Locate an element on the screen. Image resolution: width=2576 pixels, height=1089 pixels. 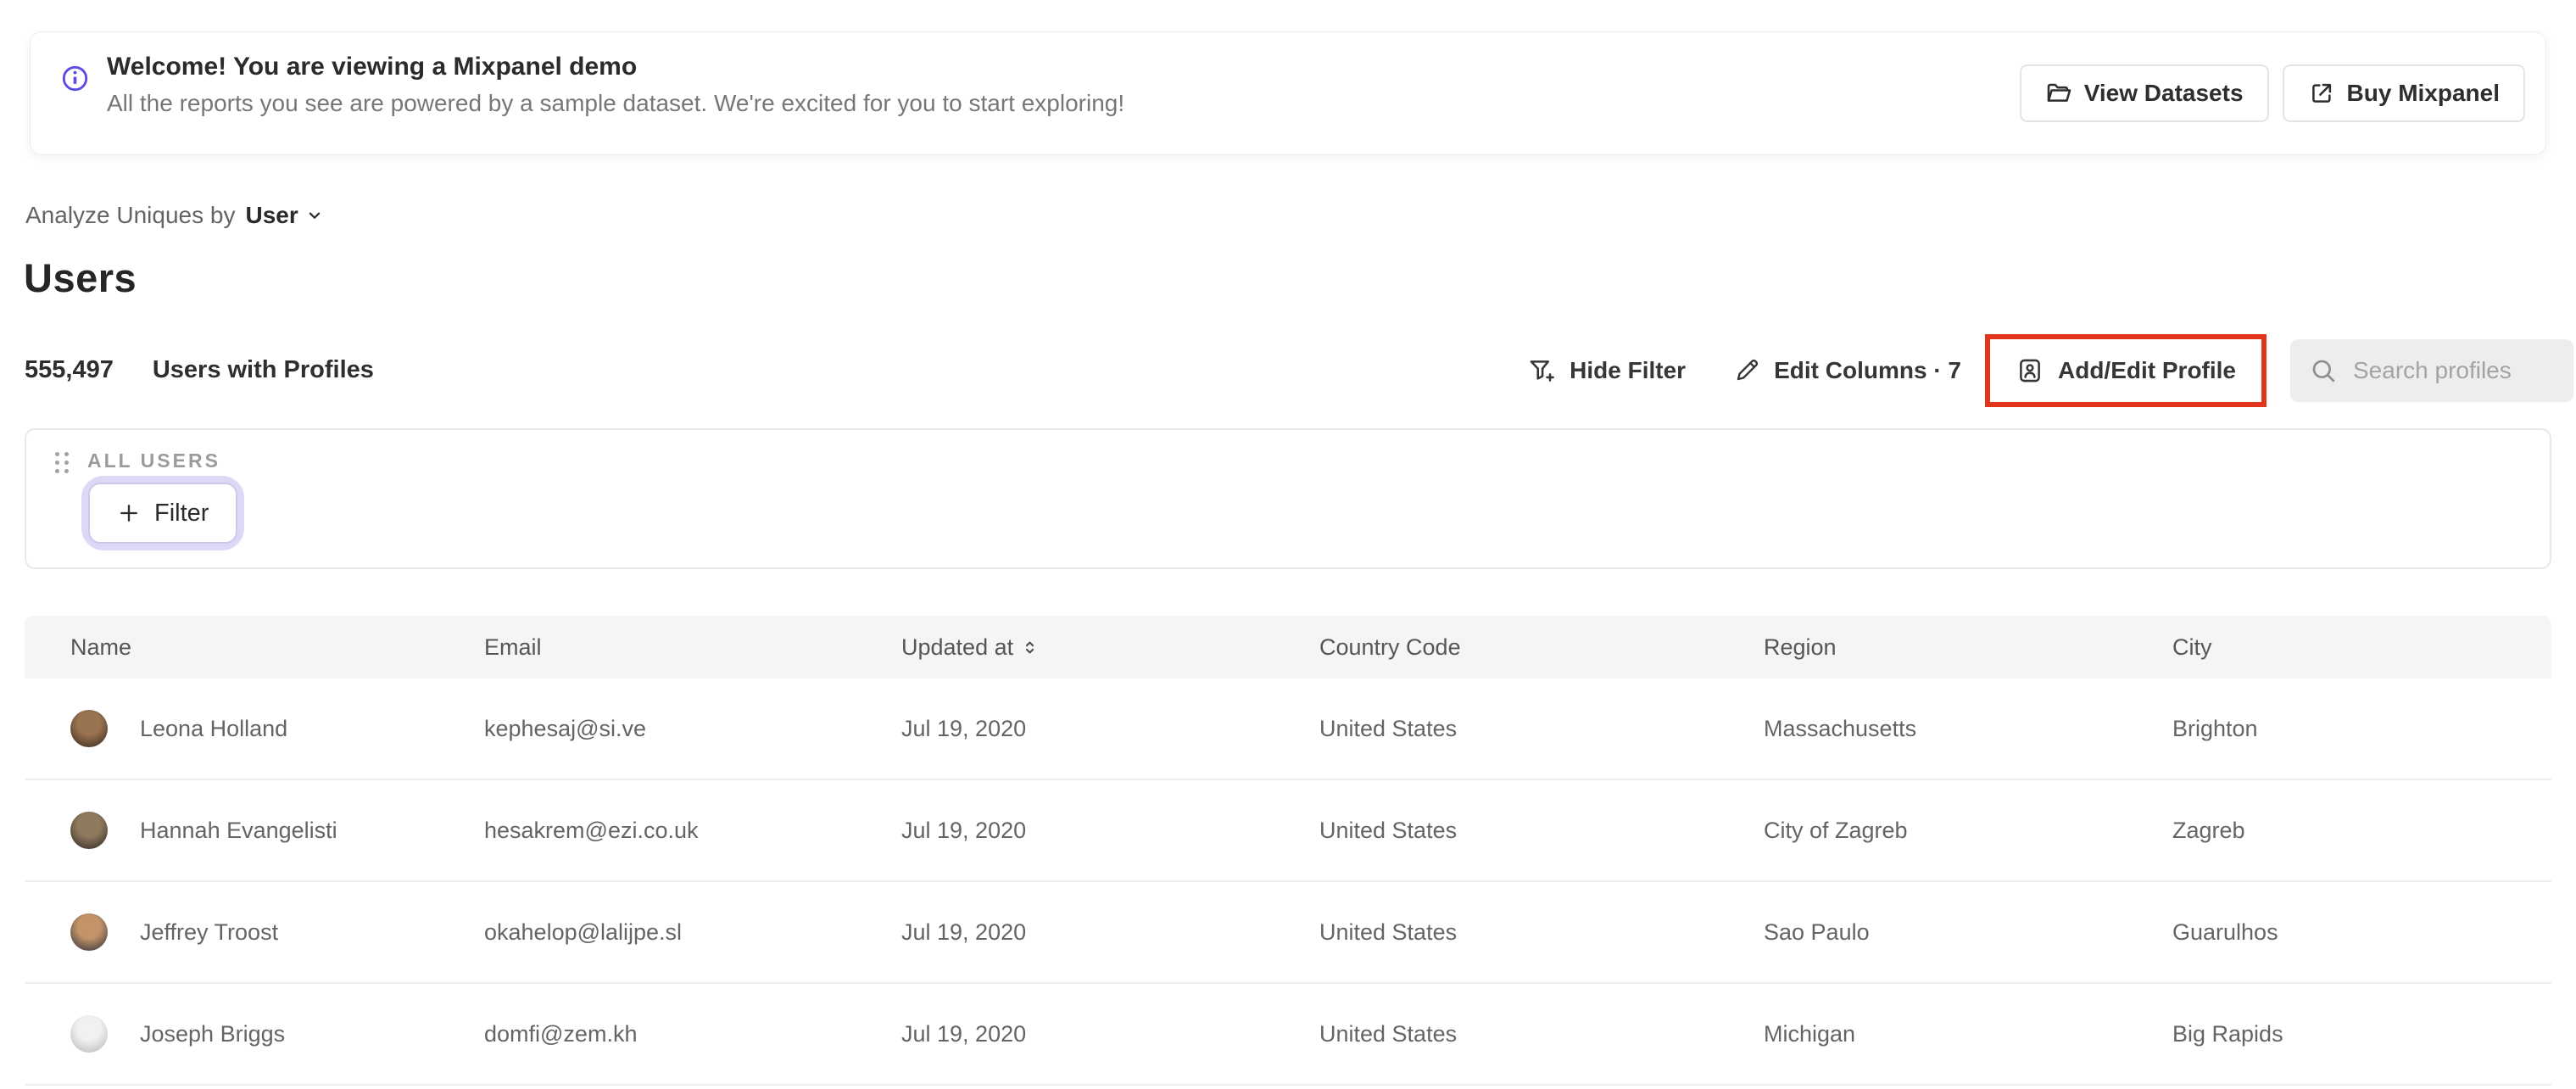
cell-region: Sao Paulo is located at coordinates (1817, 932).